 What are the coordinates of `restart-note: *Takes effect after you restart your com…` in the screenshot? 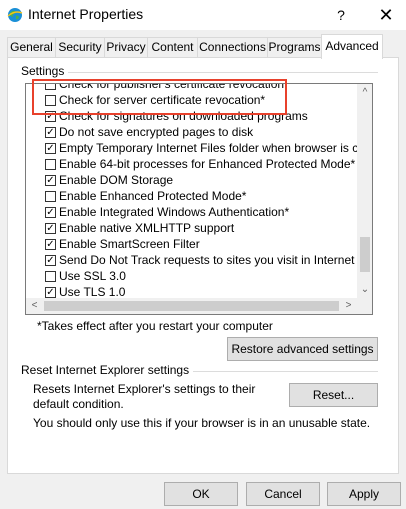 It's located at (155, 326).